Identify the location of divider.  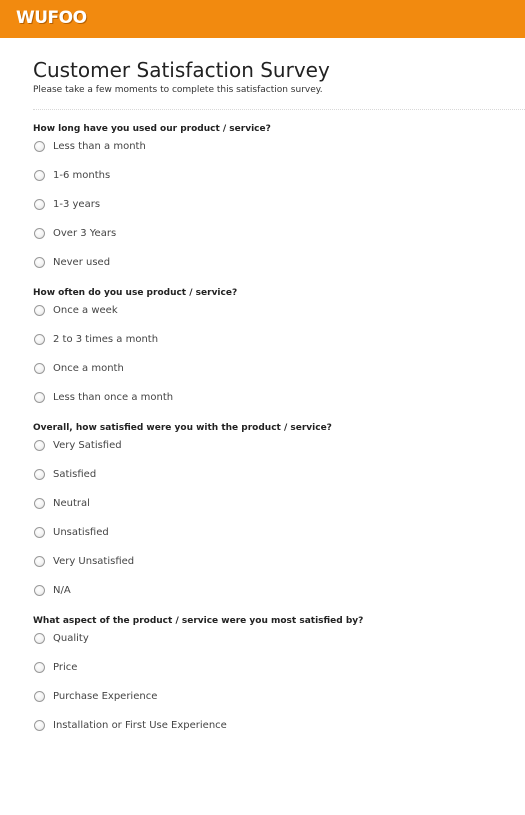
(279, 109).